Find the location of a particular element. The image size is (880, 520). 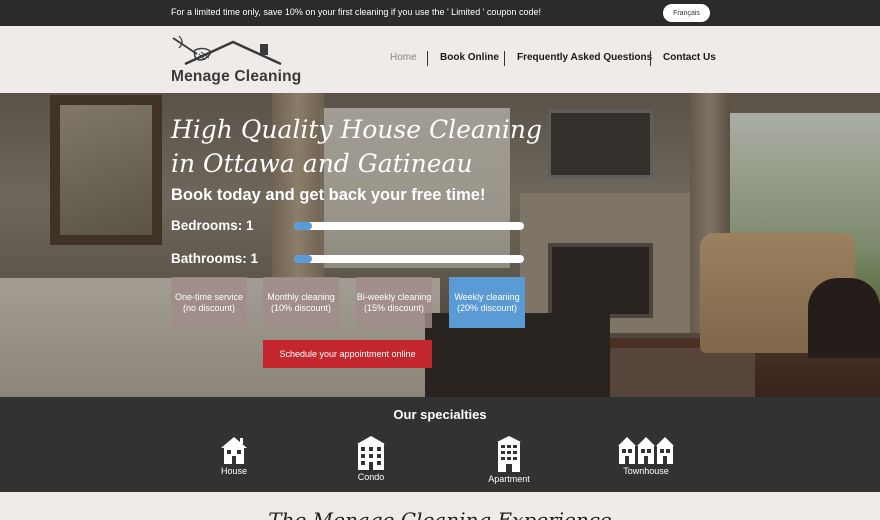

option-discount: (10% discount) is located at coordinates (301, 307).